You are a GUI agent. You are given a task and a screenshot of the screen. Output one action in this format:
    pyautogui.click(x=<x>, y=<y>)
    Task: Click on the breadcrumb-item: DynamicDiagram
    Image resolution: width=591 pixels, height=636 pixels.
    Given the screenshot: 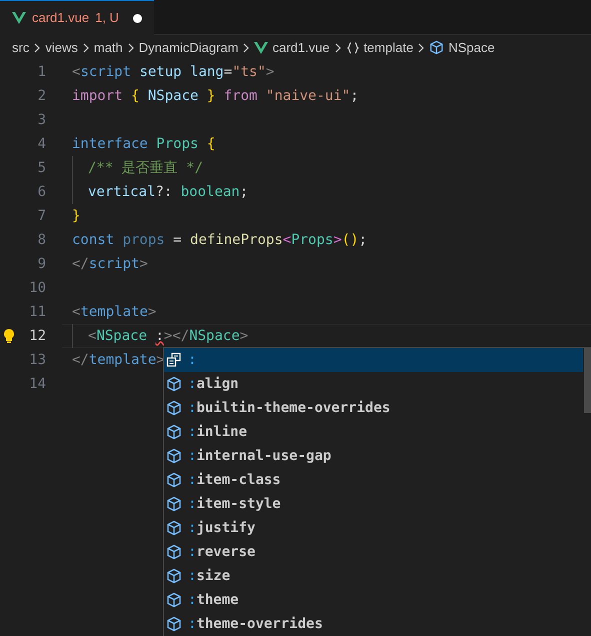 What is the action you would take?
    pyautogui.click(x=188, y=48)
    